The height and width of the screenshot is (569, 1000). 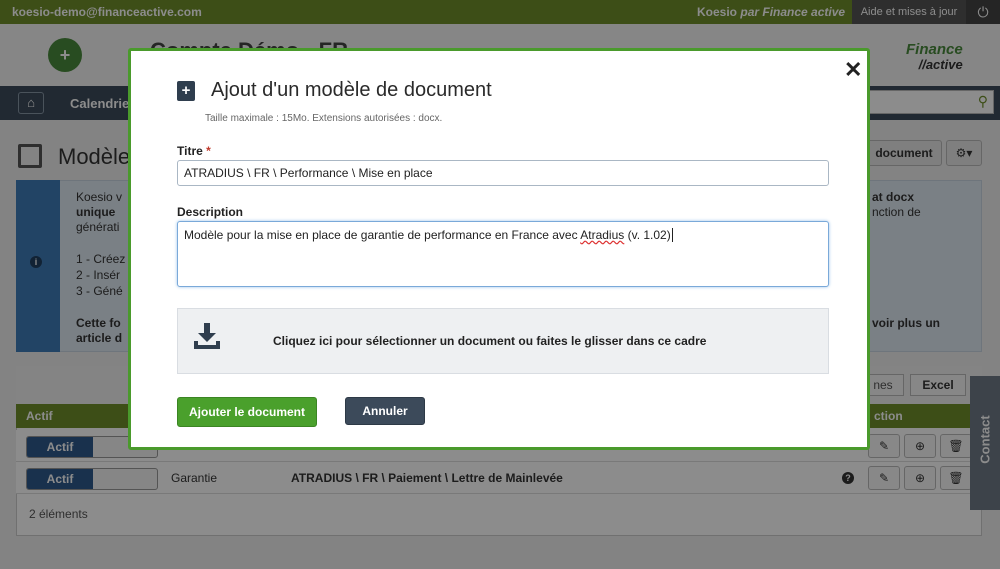 What do you see at coordinates (186, 91) in the screenshot?
I see `add-document-icon: +` at bounding box center [186, 91].